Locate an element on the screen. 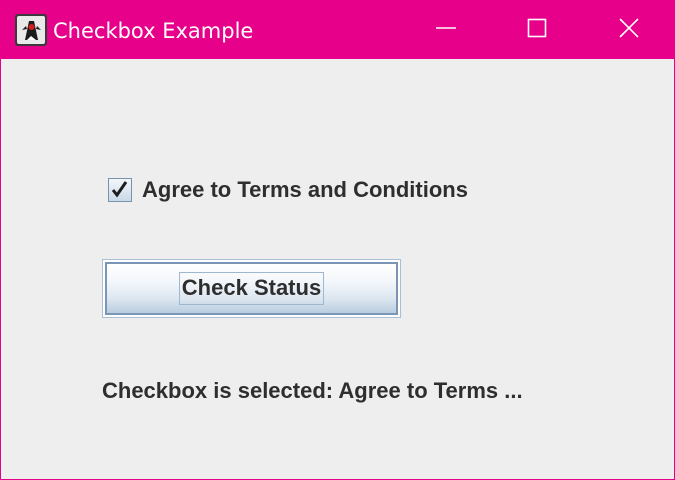  minimize-button is located at coordinates (446, 30).